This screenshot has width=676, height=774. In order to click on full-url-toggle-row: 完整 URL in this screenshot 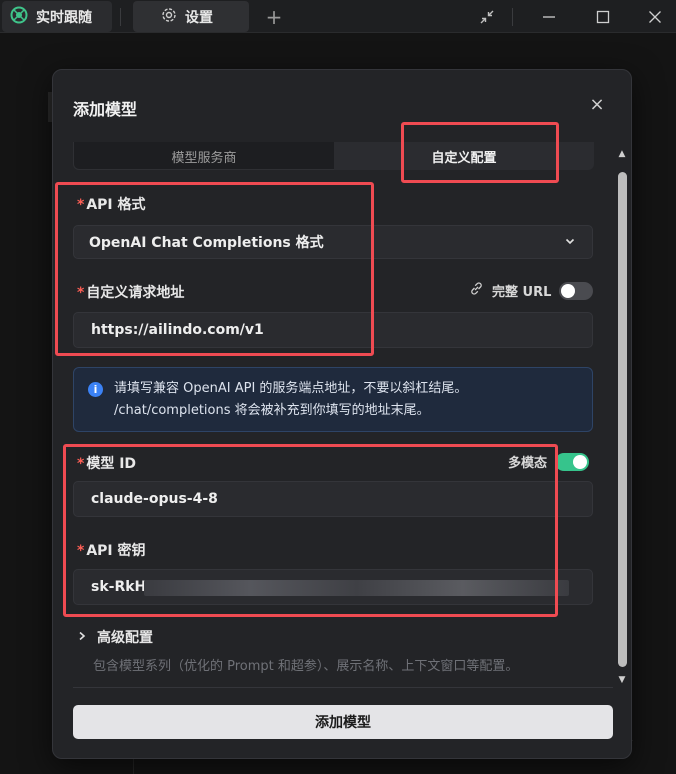, I will do `click(531, 290)`.